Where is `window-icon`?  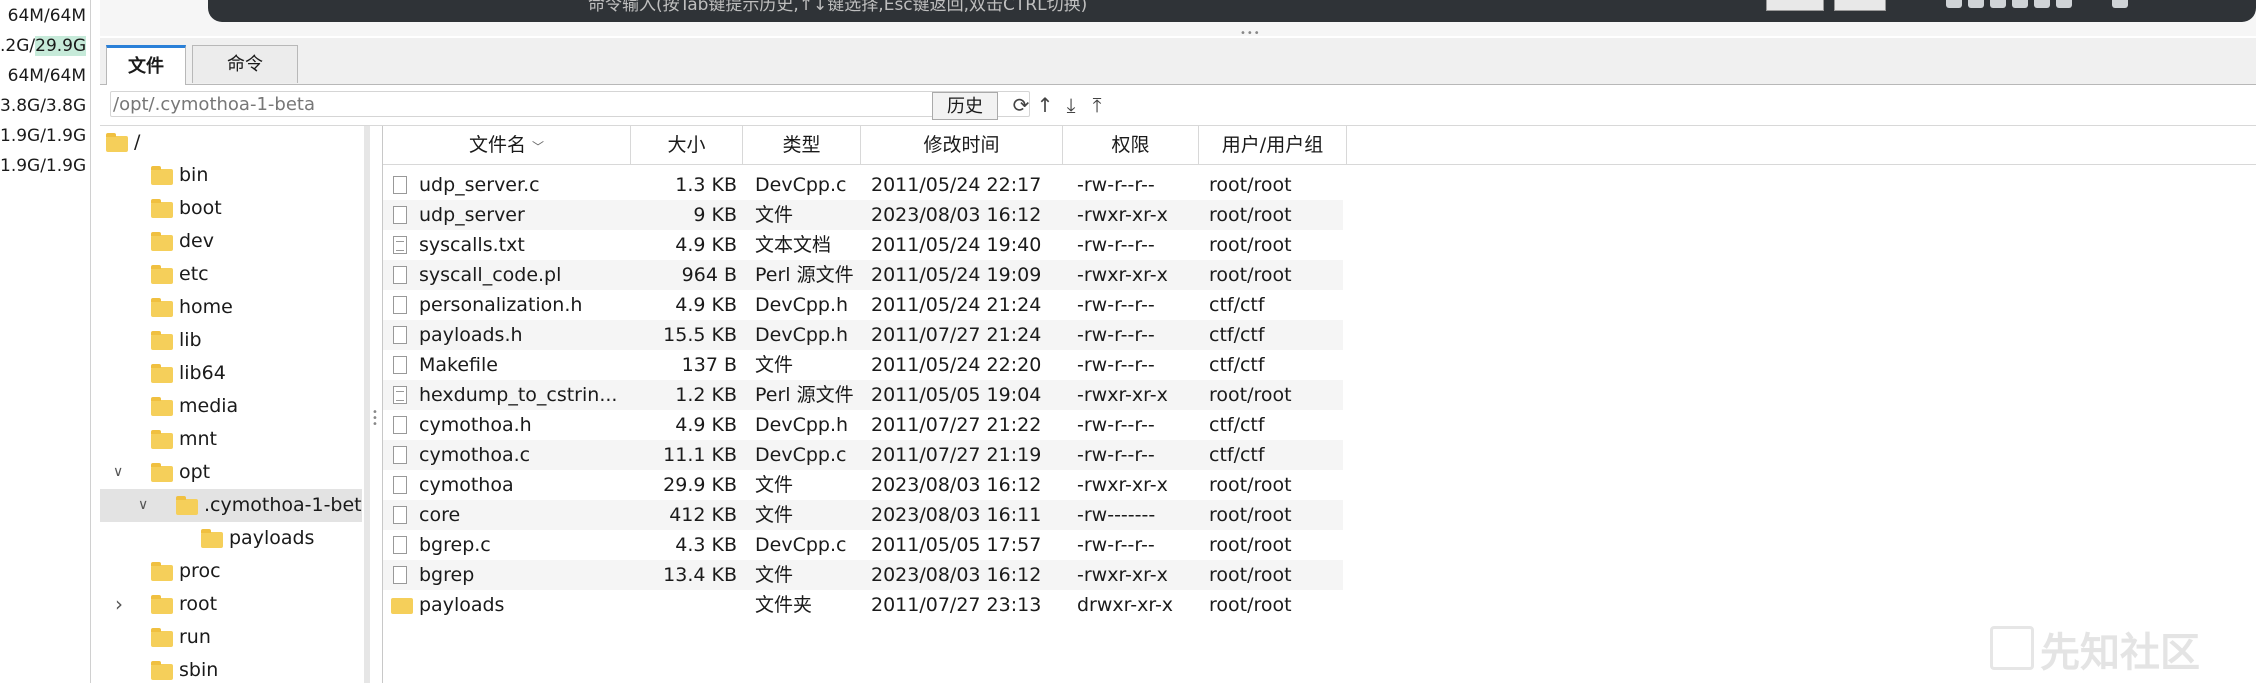 window-icon is located at coordinates (1954, 4).